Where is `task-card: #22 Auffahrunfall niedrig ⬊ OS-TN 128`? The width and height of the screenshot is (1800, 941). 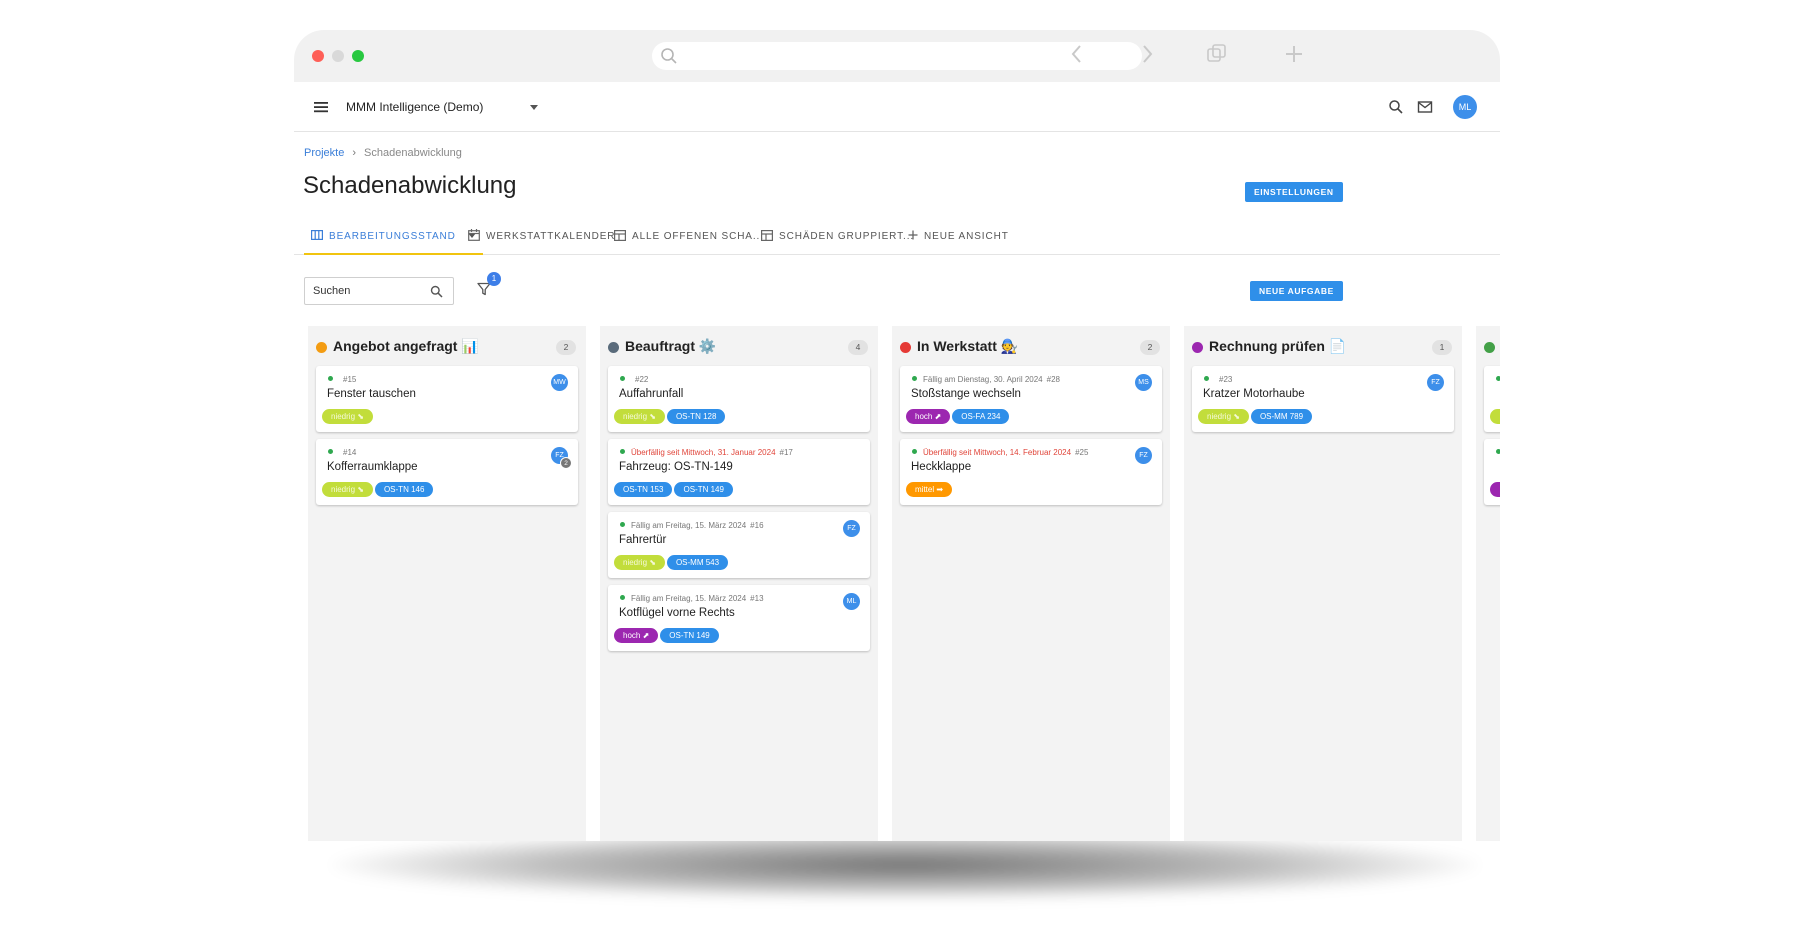 task-card: #22 Auffahrunfall niedrig ⬊ OS-TN 128 is located at coordinates (739, 399).